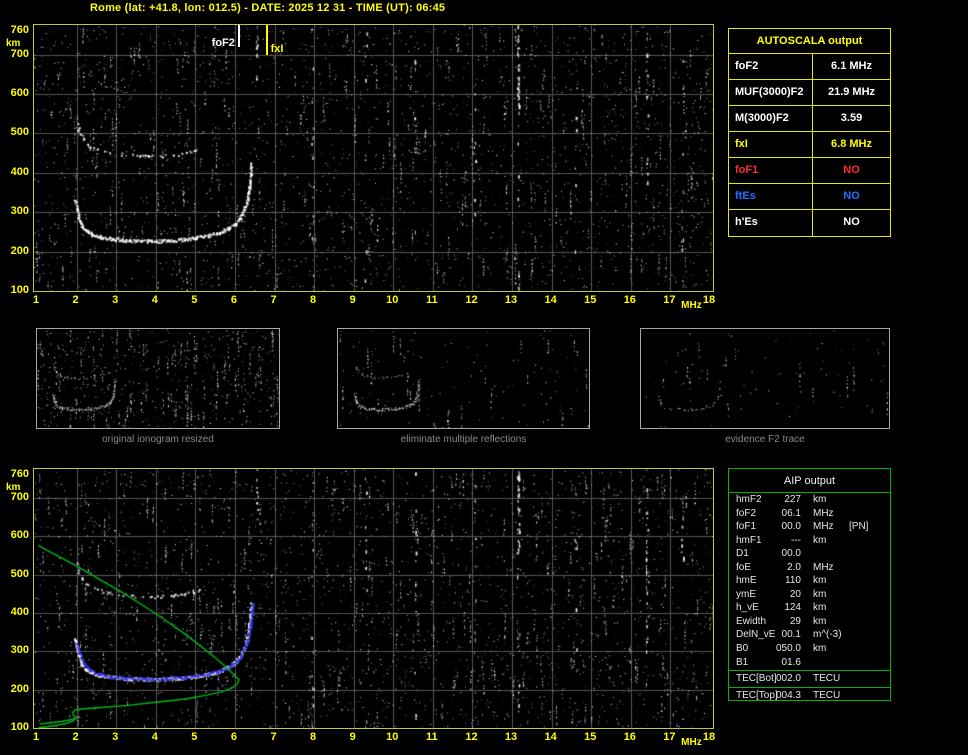 This screenshot has height=755, width=968. I want to click on foF2-marker-label: foF2, so click(223, 43).